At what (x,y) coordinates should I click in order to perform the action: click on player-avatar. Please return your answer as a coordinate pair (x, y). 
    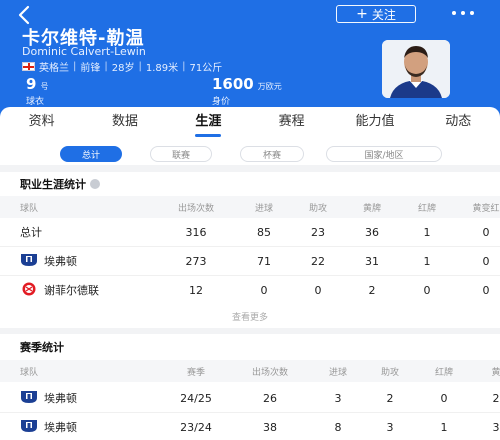
    Looking at the image, I should click on (416, 69).